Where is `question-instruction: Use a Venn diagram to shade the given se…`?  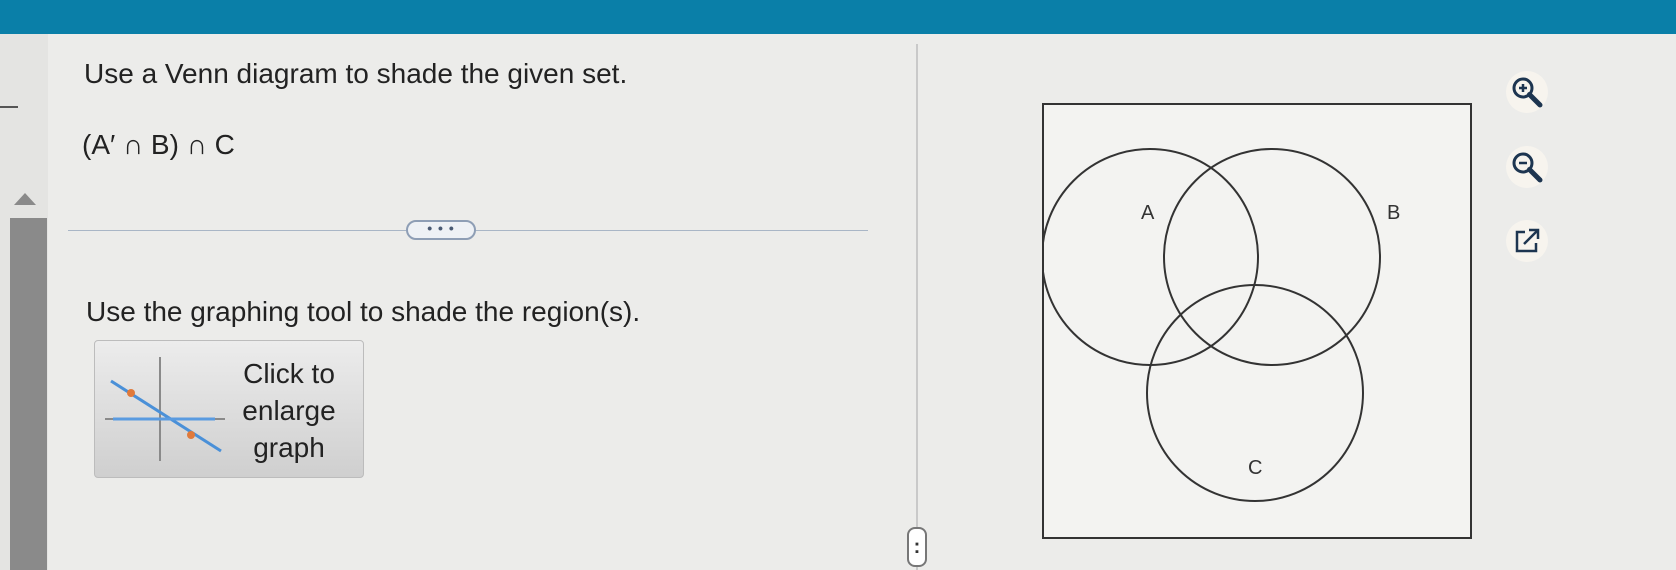 question-instruction: Use a Venn diagram to shade the given se… is located at coordinates (356, 73).